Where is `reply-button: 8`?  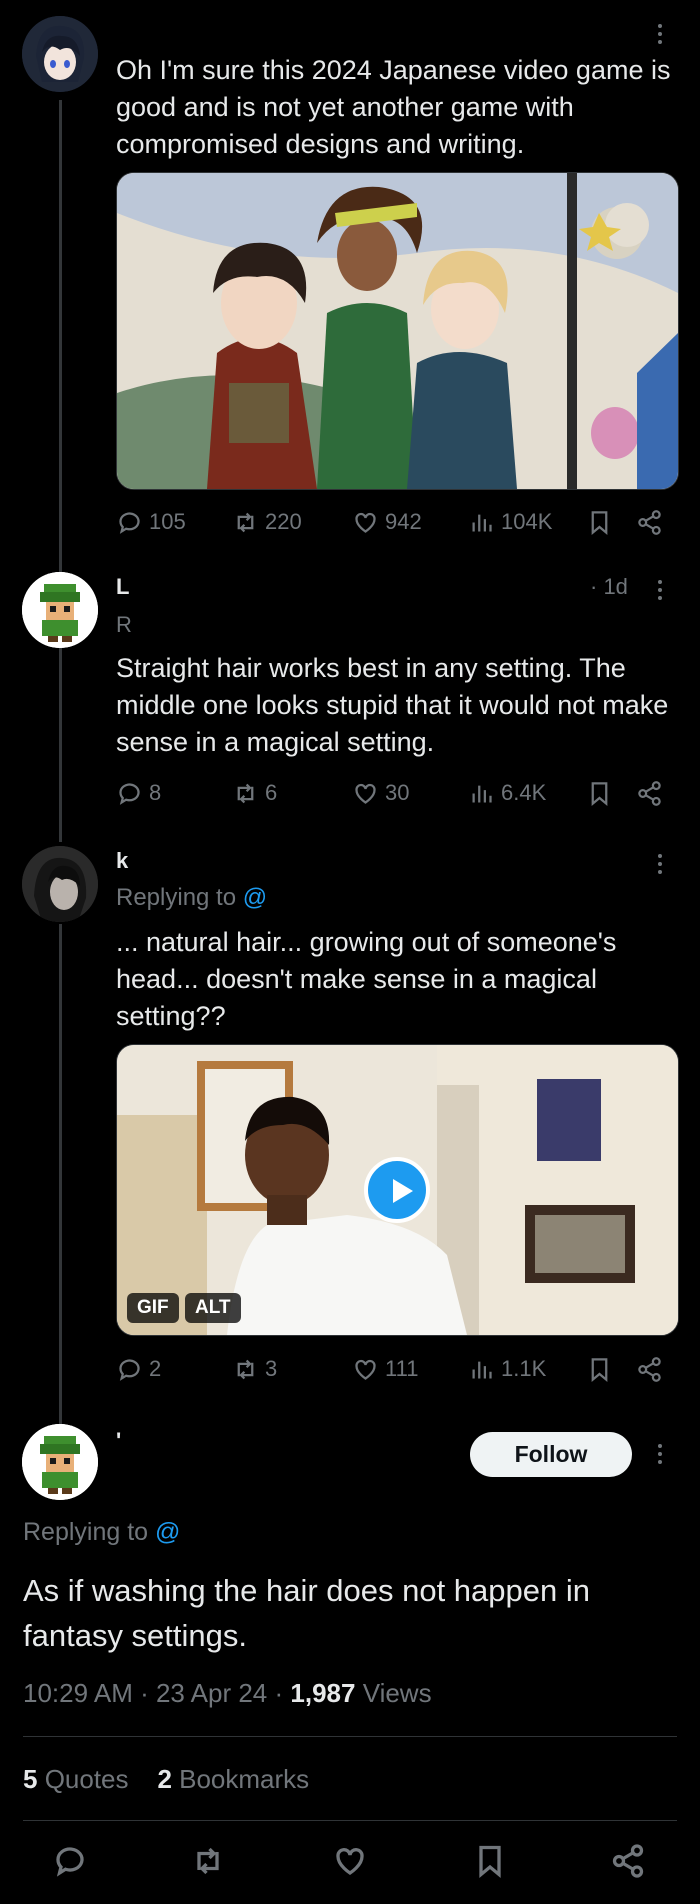
reply-button: 8 is located at coordinates (138, 793).